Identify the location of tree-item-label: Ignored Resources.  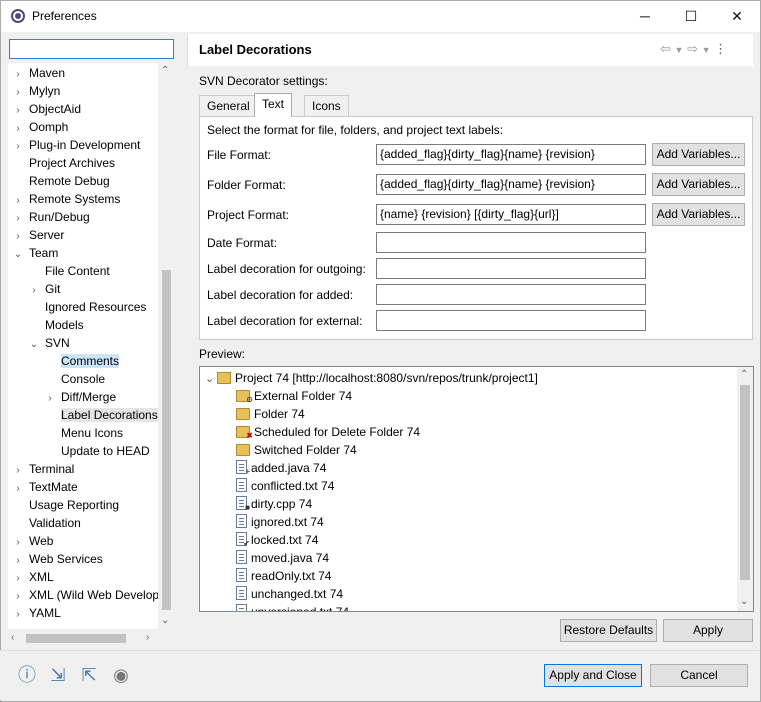
(96, 307).